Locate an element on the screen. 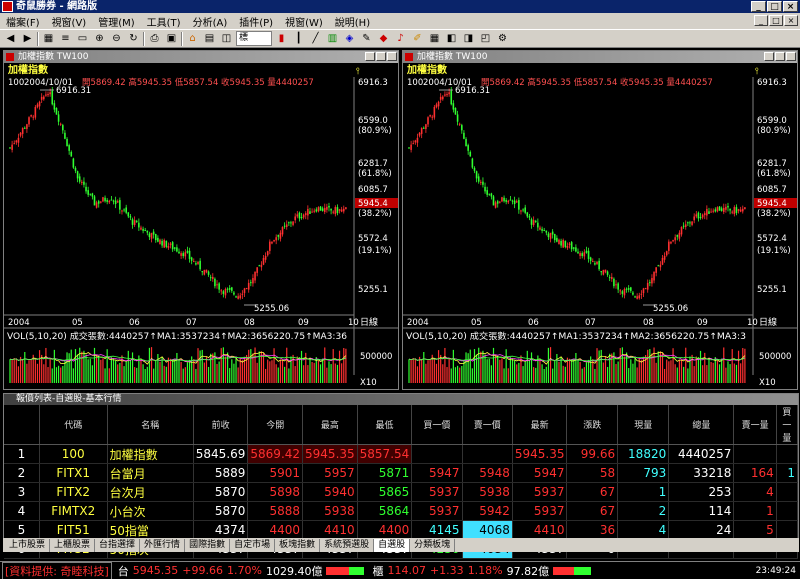 Image resolution: width=800 pixels, height=579 pixels. home-icon: ⌂ is located at coordinates (192, 38).